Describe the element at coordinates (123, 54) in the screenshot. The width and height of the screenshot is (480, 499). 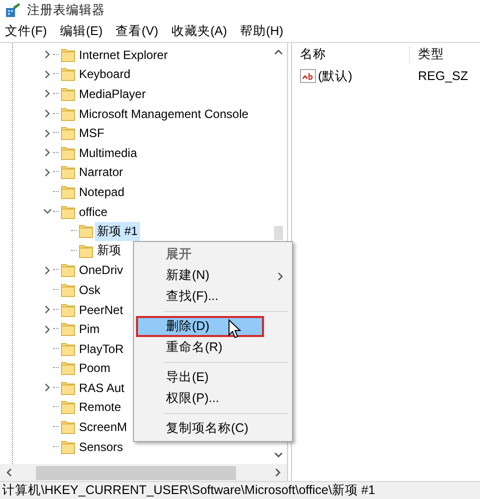
I see `tree-item: Internet Explorer` at that location.